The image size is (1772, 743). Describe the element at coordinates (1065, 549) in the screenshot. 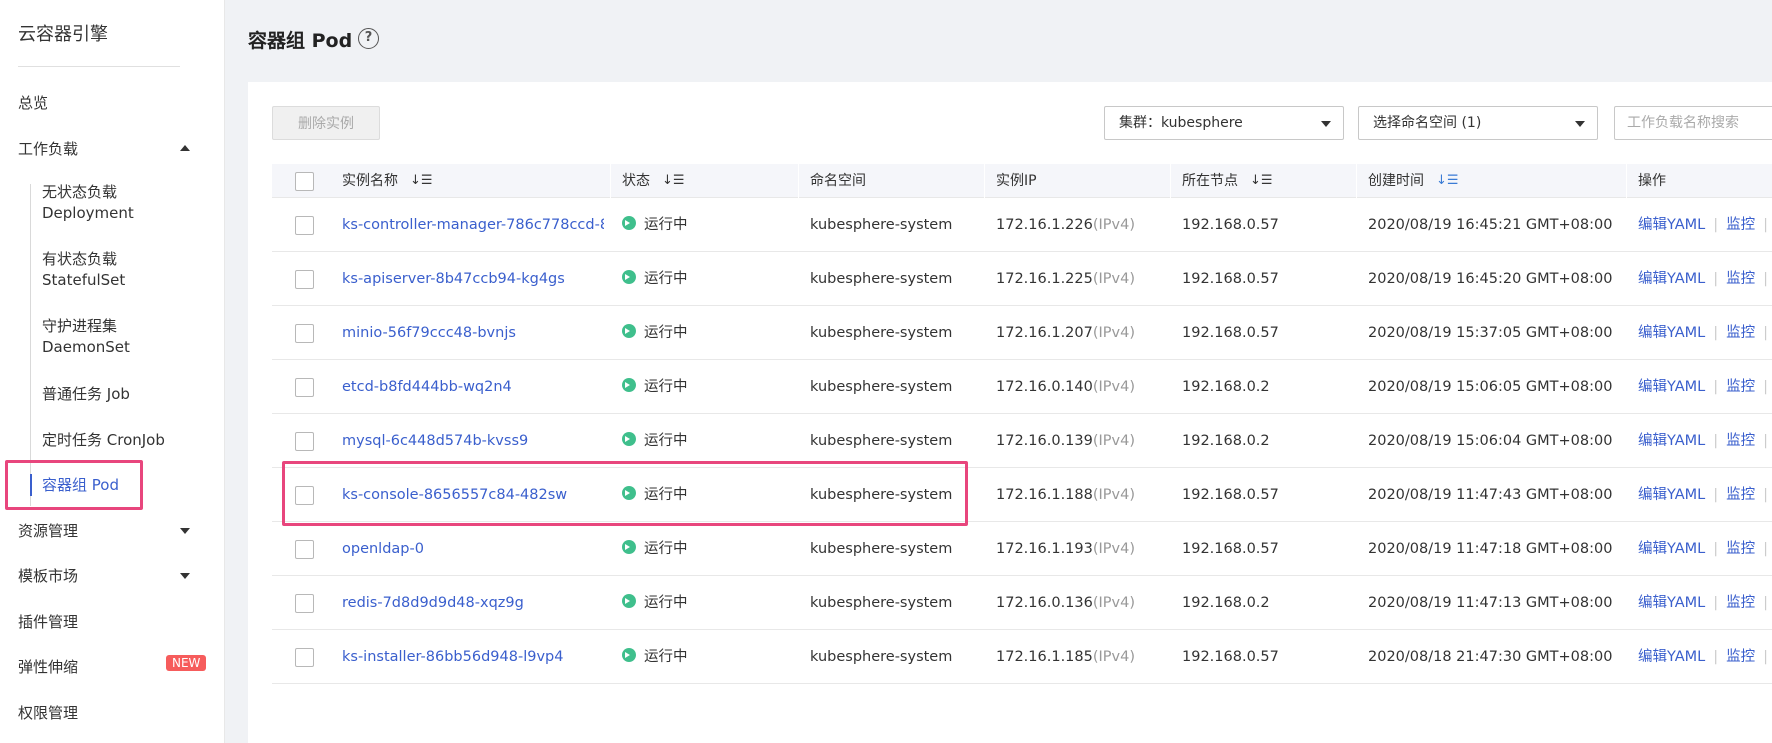

I see `ip-cell: 172.16.1.193(IPv4)` at that location.